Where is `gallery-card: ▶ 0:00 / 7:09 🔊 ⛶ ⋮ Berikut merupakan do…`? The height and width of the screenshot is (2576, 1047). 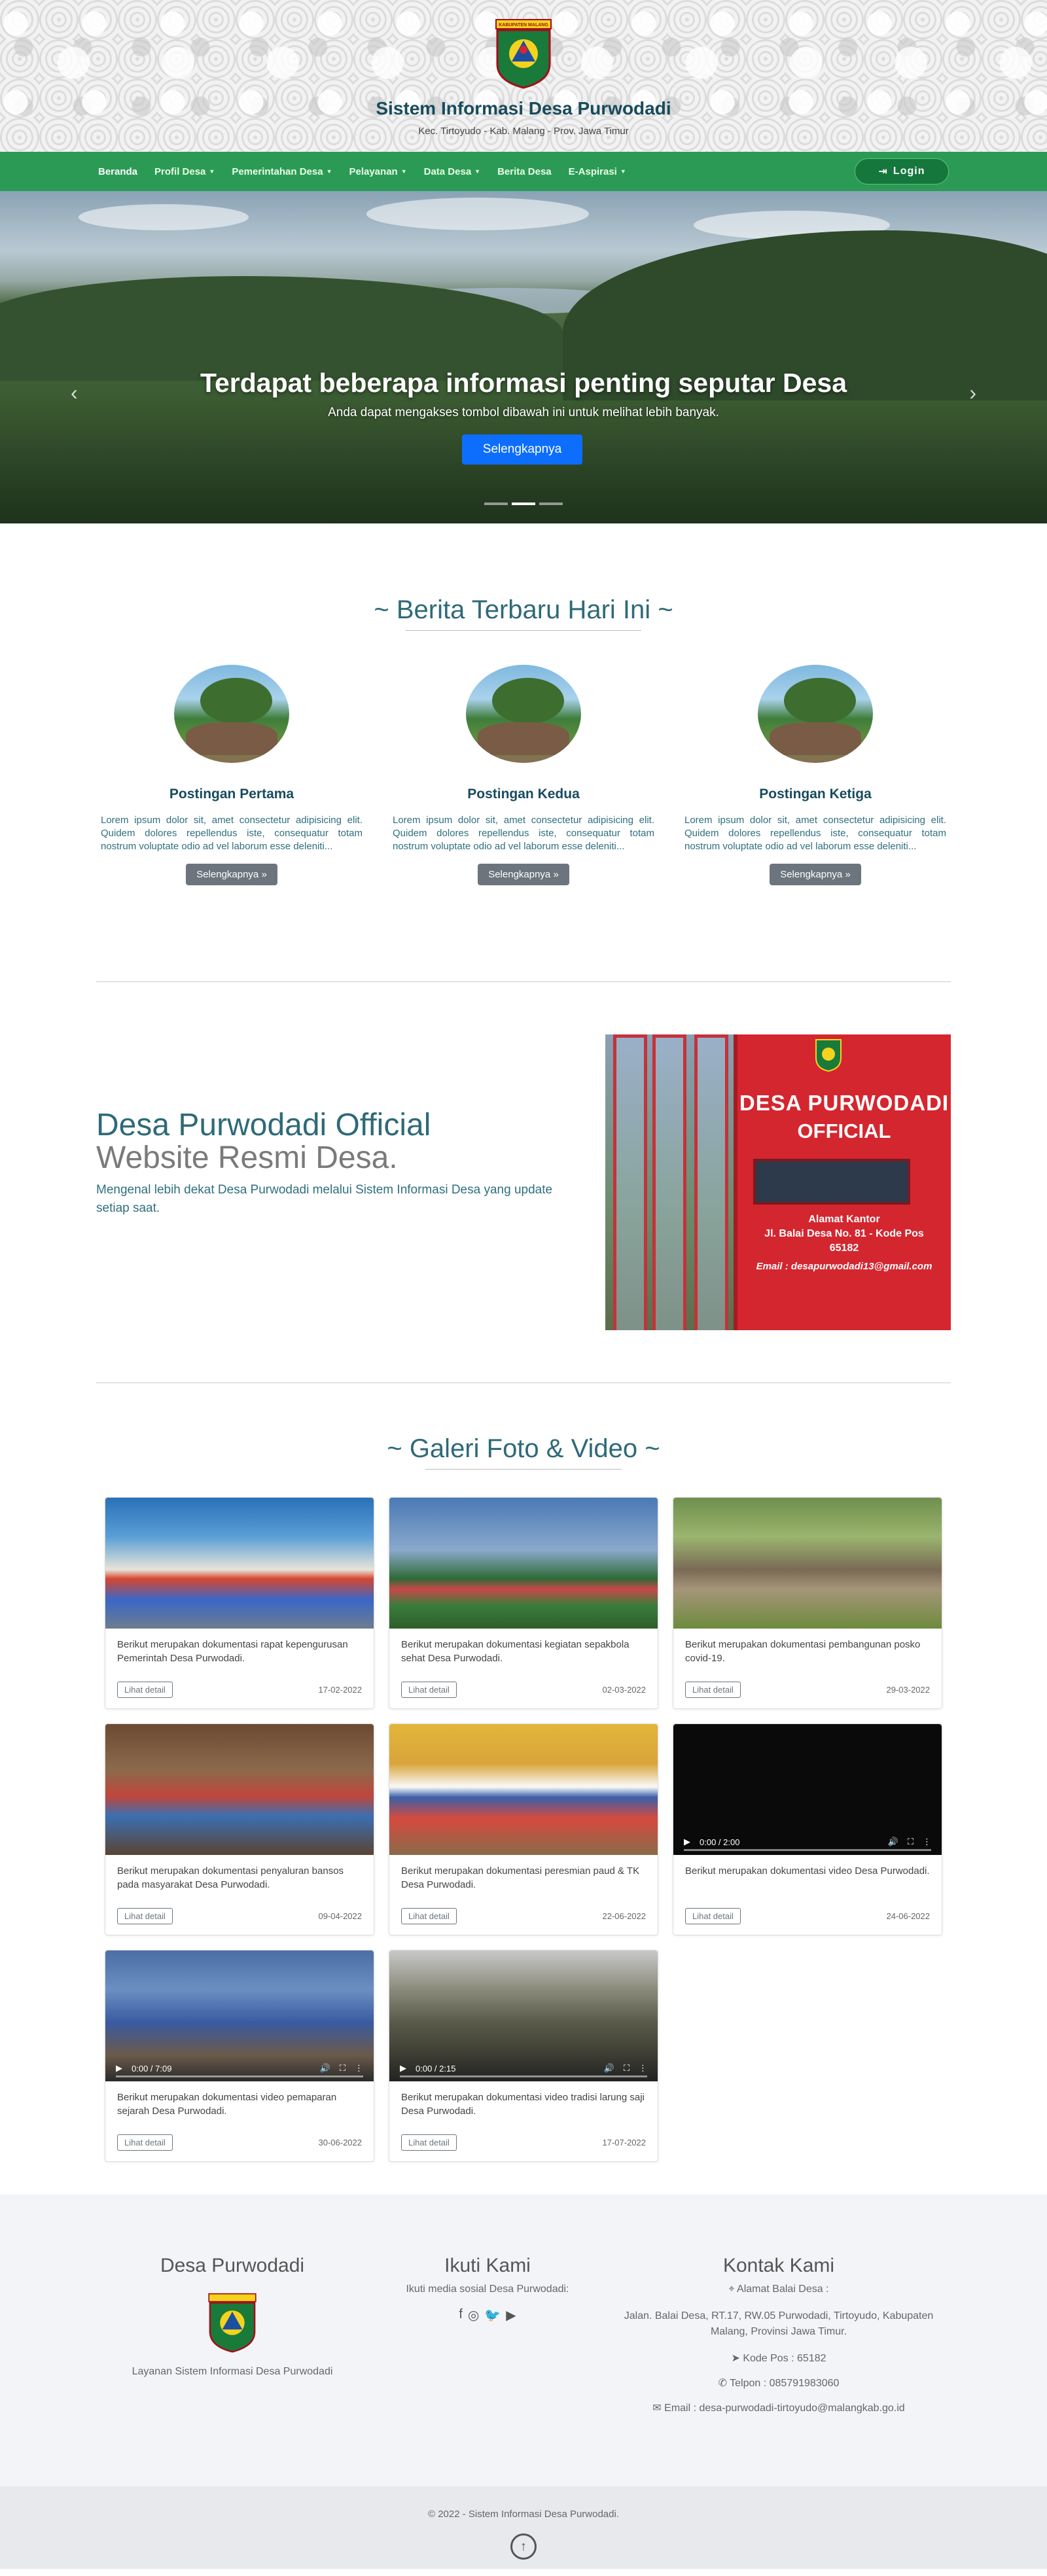
gallery-card: ▶ 0:00 / 7:09 🔊 ⛶ ⋮ Berikut merupakan do… is located at coordinates (239, 2056).